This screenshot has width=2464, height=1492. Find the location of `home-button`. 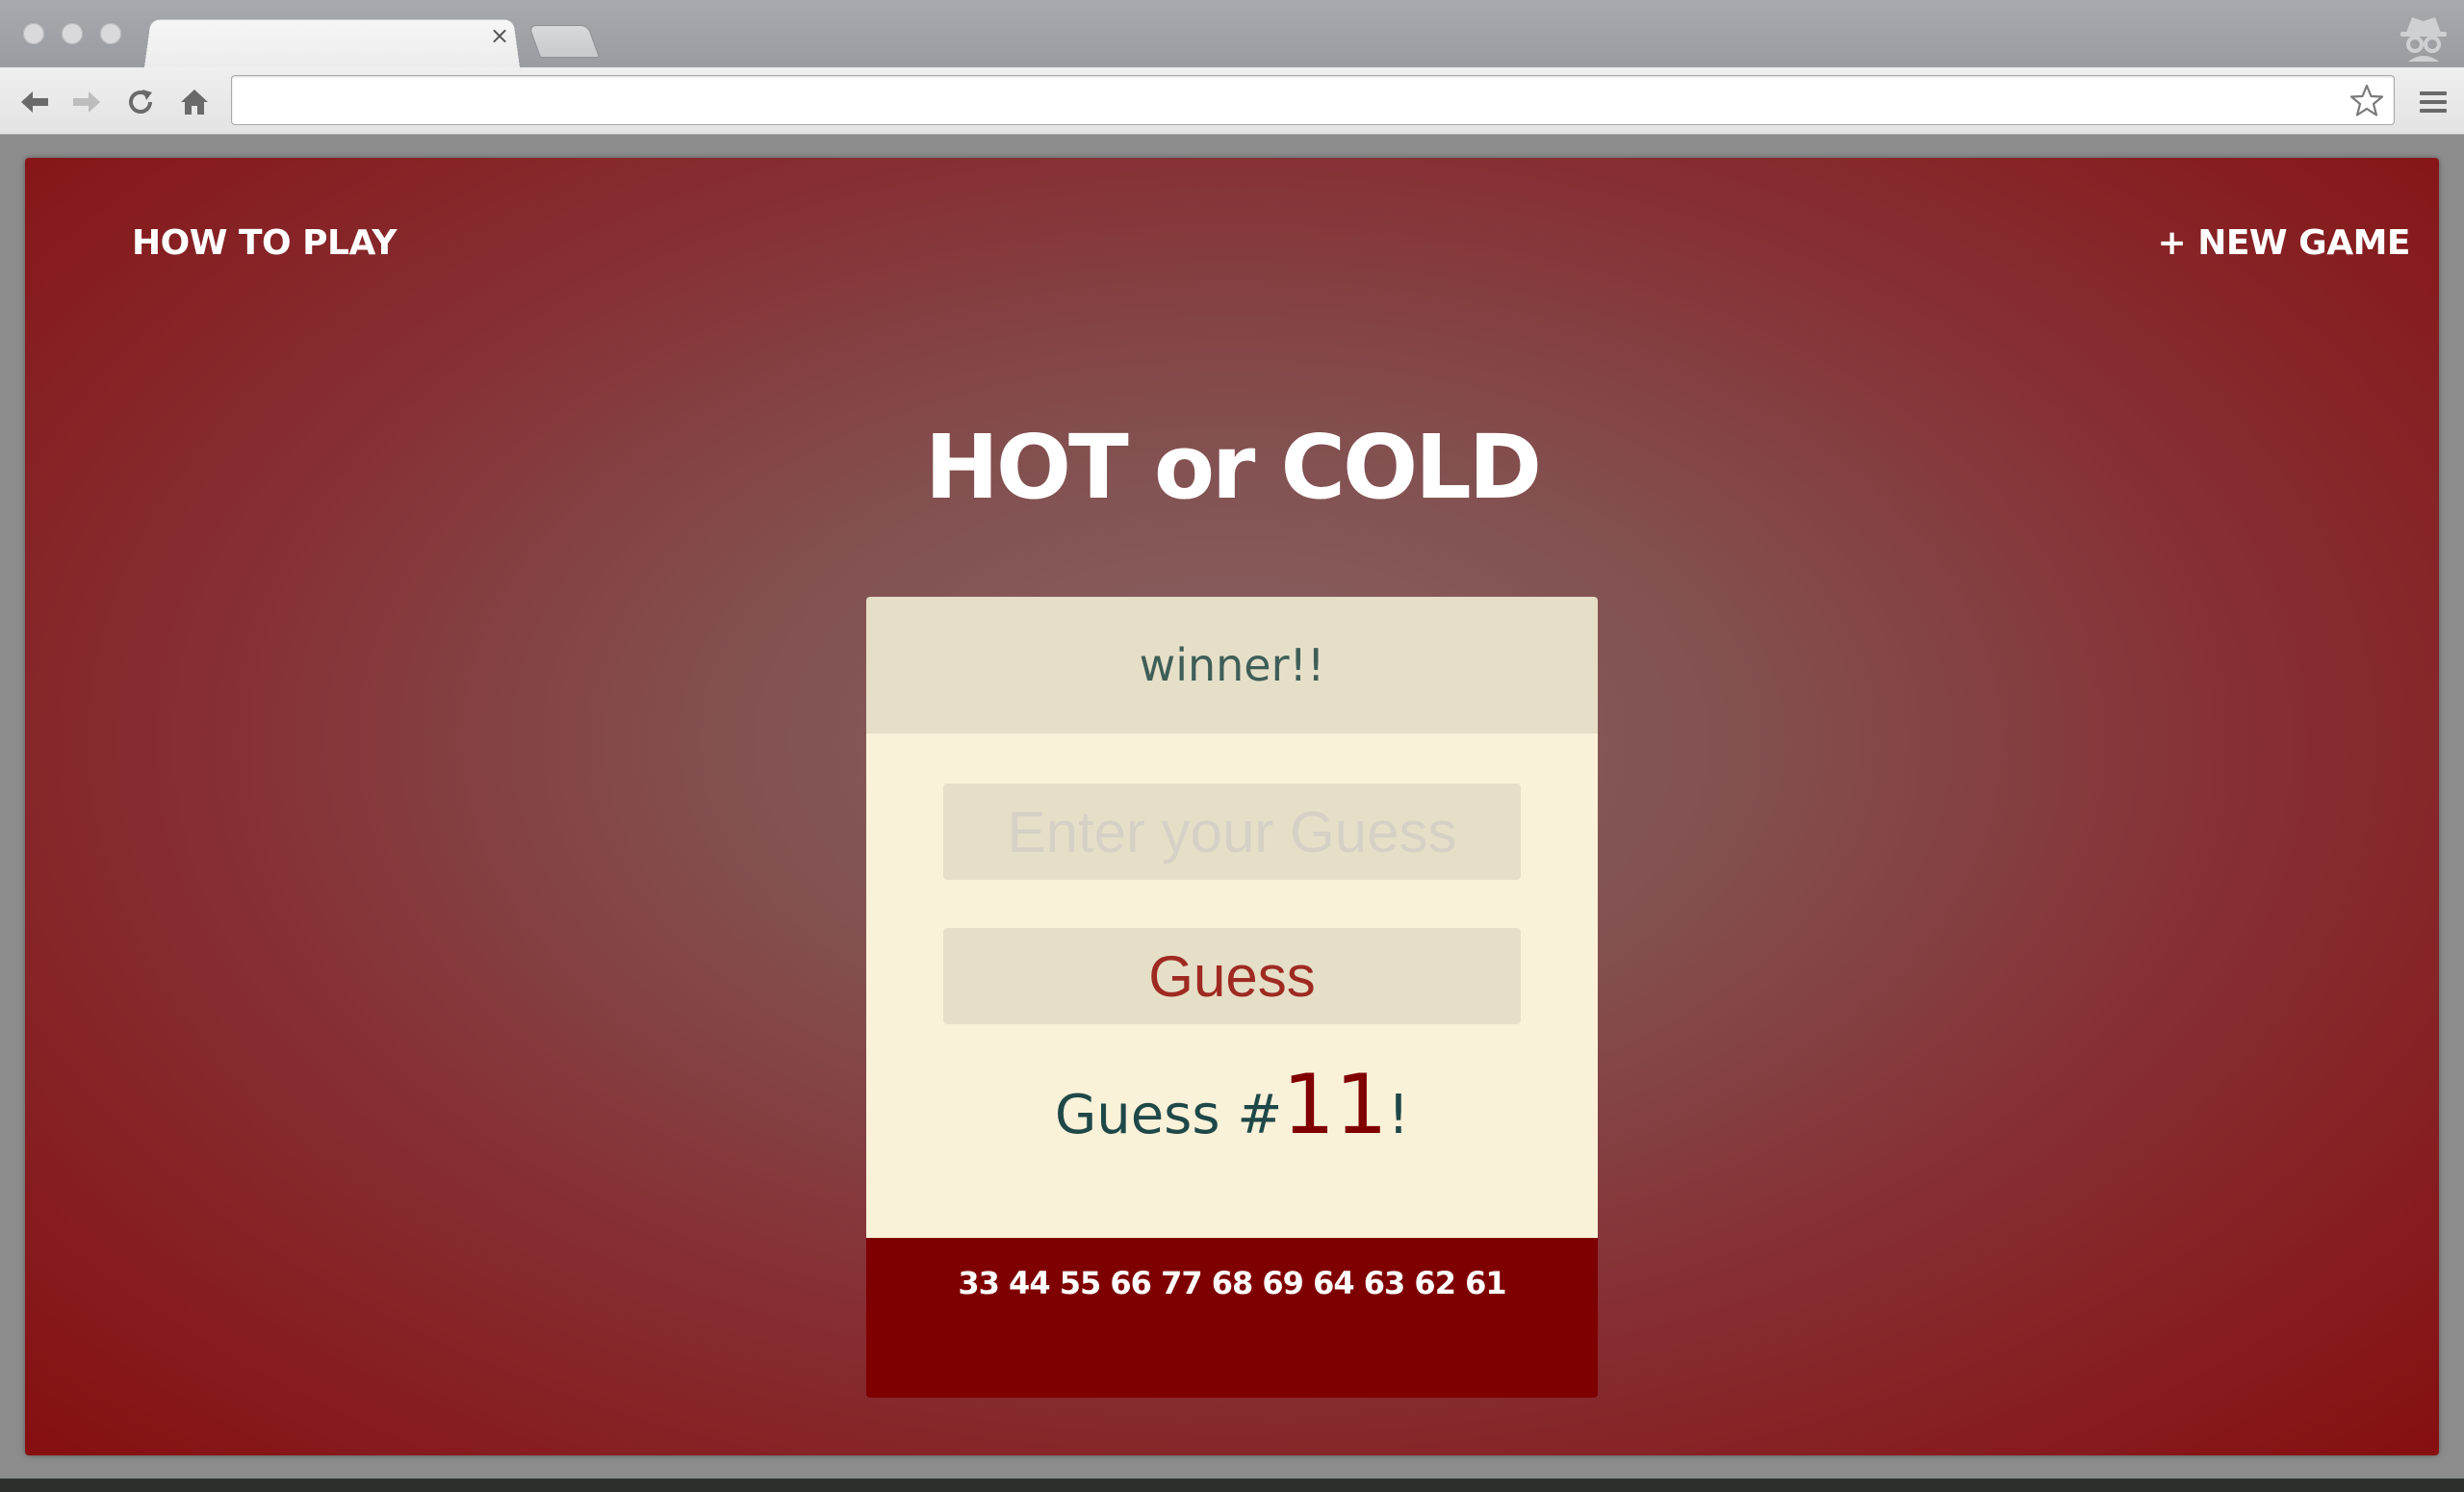

home-button is located at coordinates (194, 102).